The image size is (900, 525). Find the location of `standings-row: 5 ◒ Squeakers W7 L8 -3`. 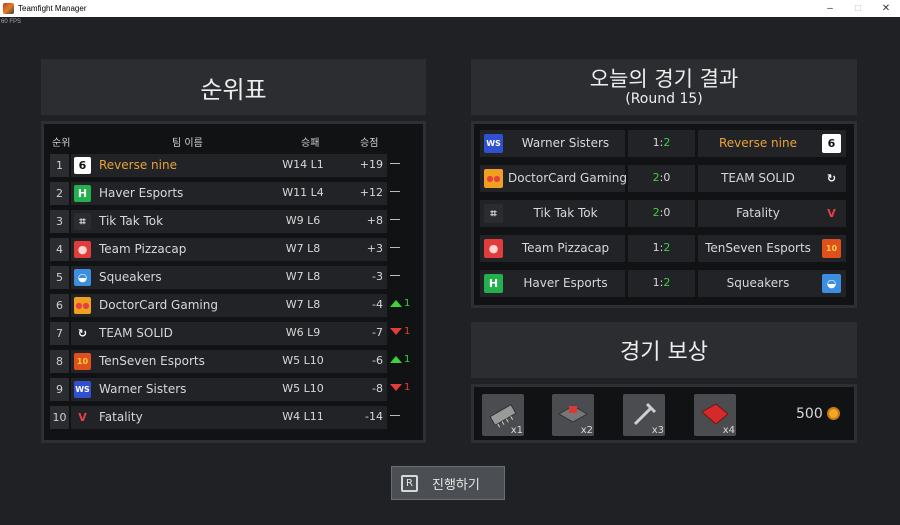

standings-row: 5 ◒ Squeakers W7 L8 -3 is located at coordinates (236, 277).